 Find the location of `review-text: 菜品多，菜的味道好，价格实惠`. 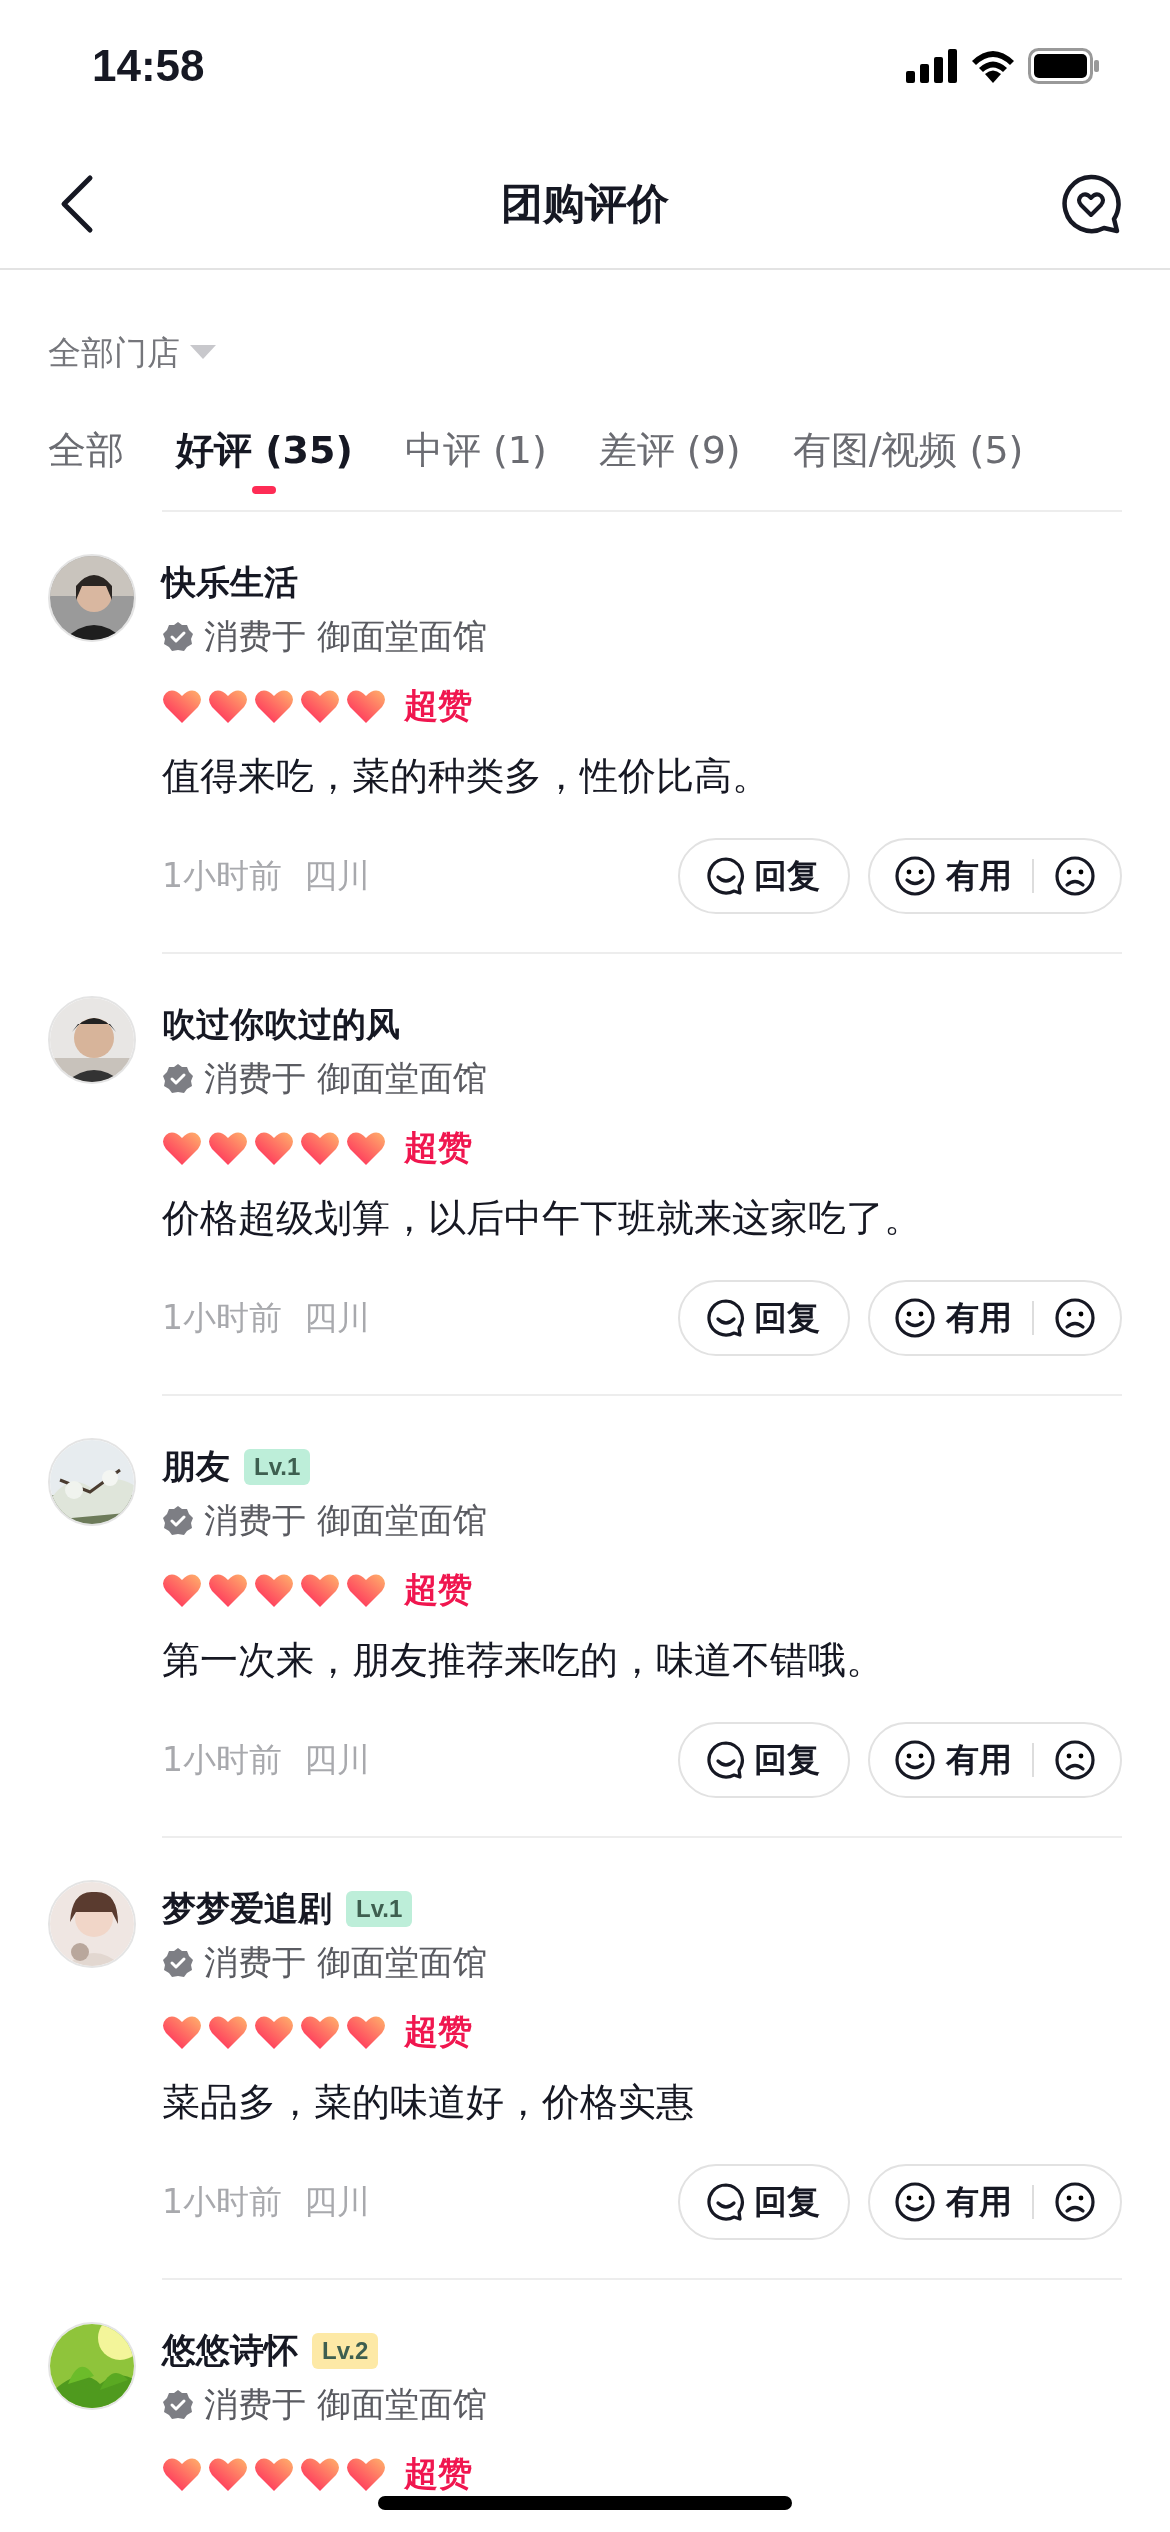

review-text: 菜品多，菜的味道好，价格实惠 is located at coordinates (428, 2102).